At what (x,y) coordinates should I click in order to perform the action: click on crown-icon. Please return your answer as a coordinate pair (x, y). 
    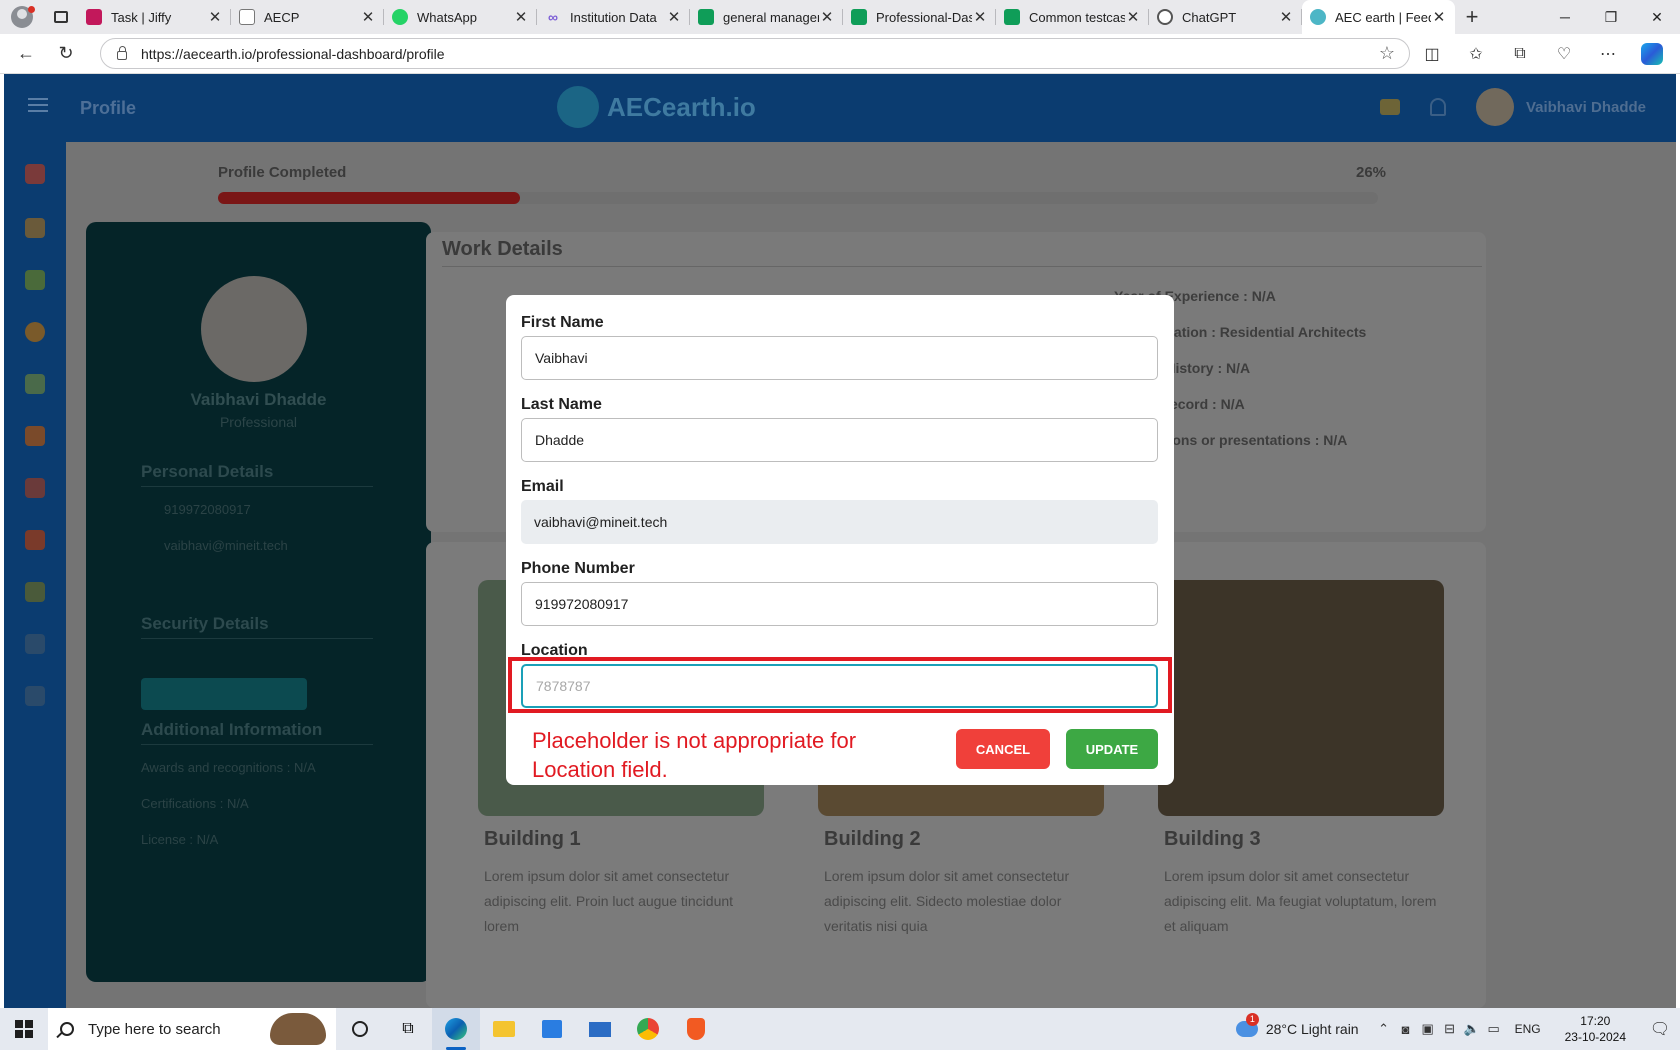
    Looking at the image, I should click on (1389, 107).